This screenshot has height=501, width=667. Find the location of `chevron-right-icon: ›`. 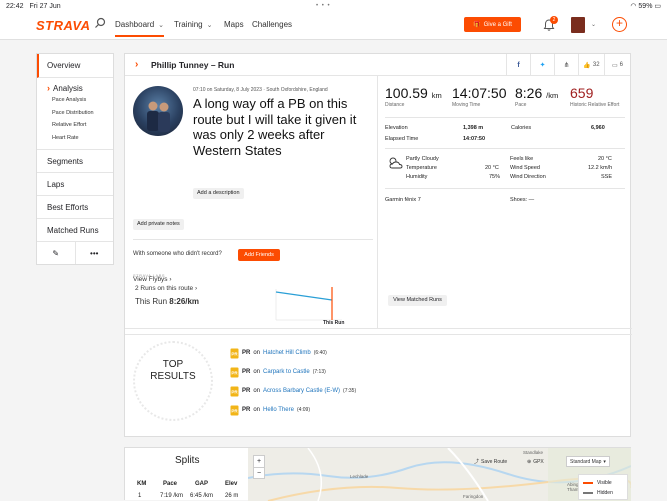

chevron-right-icon: › is located at coordinates (196, 288).